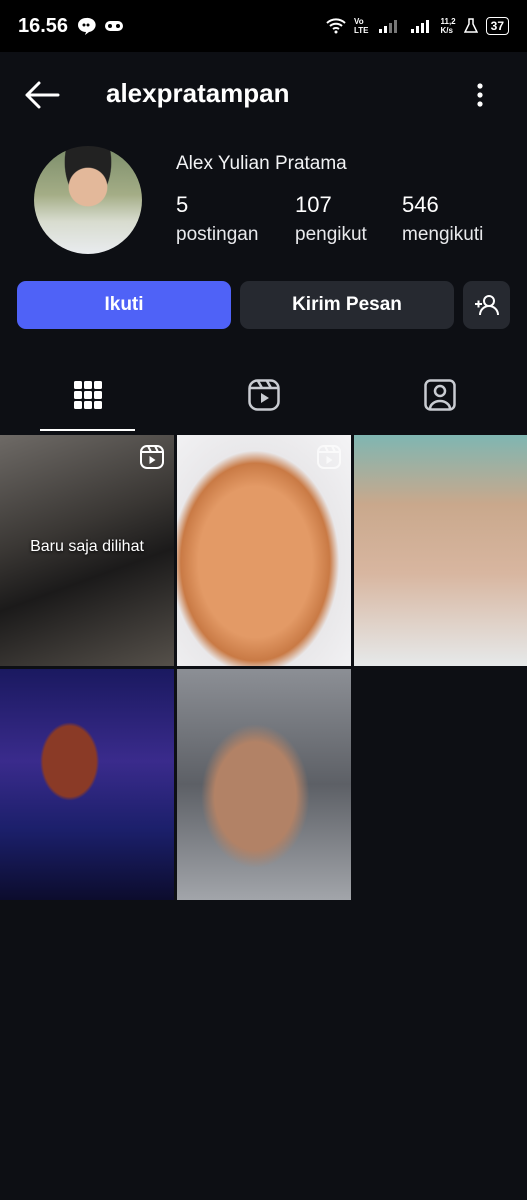 Image resolution: width=527 pixels, height=1200 pixels. Describe the element at coordinates (87, 430) in the screenshot. I see `active-tab-indicator` at that location.